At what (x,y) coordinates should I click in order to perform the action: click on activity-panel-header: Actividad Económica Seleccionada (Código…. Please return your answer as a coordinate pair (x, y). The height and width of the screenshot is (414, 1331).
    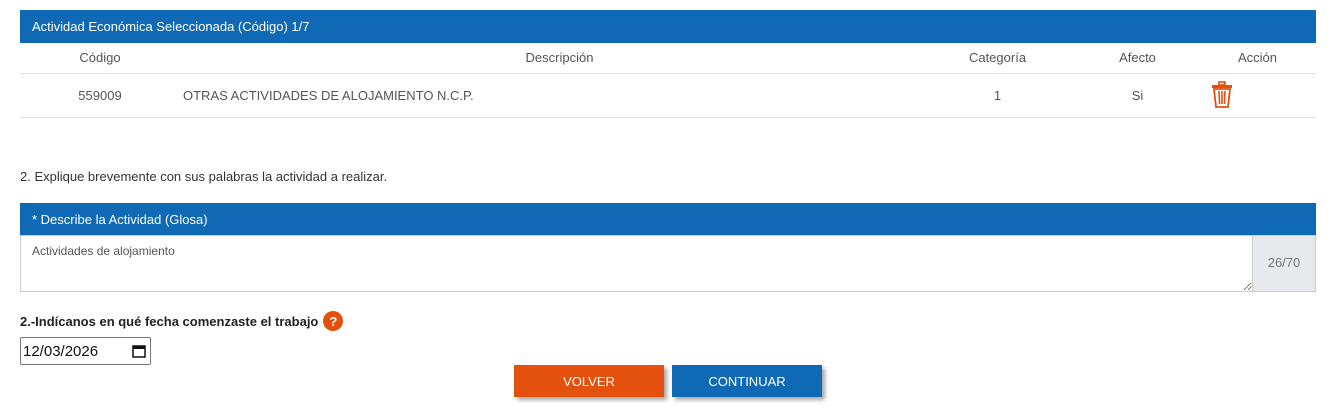
    Looking at the image, I should click on (668, 26).